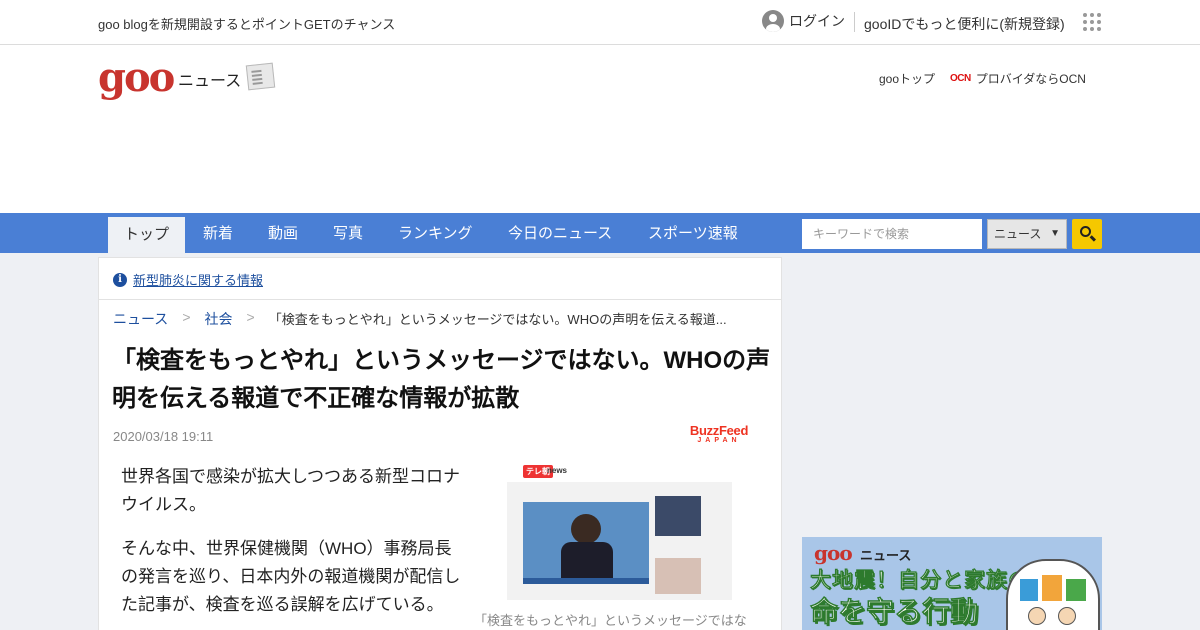  What do you see at coordinates (163, 436) in the screenshot?
I see `article-date: 2020/03/18 19:11` at bounding box center [163, 436].